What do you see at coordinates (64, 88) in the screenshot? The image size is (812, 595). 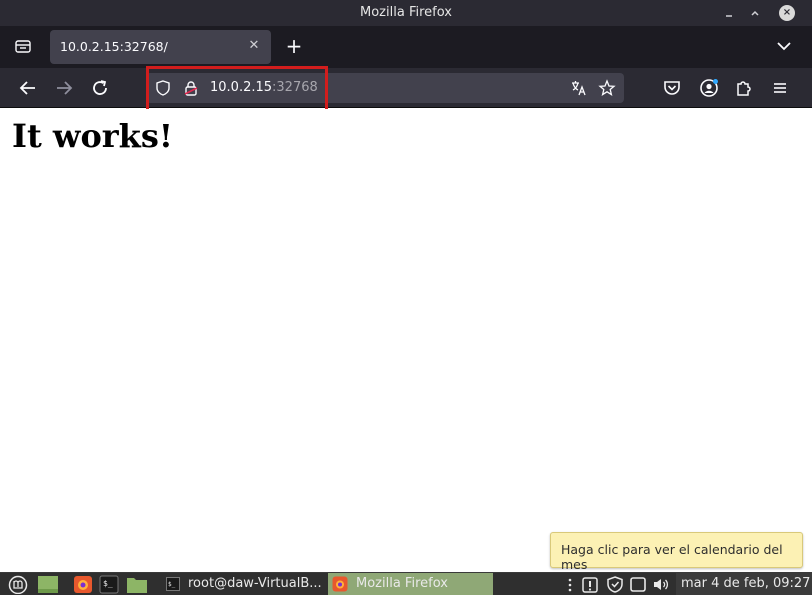 I see `forward-arrow-icon` at bounding box center [64, 88].